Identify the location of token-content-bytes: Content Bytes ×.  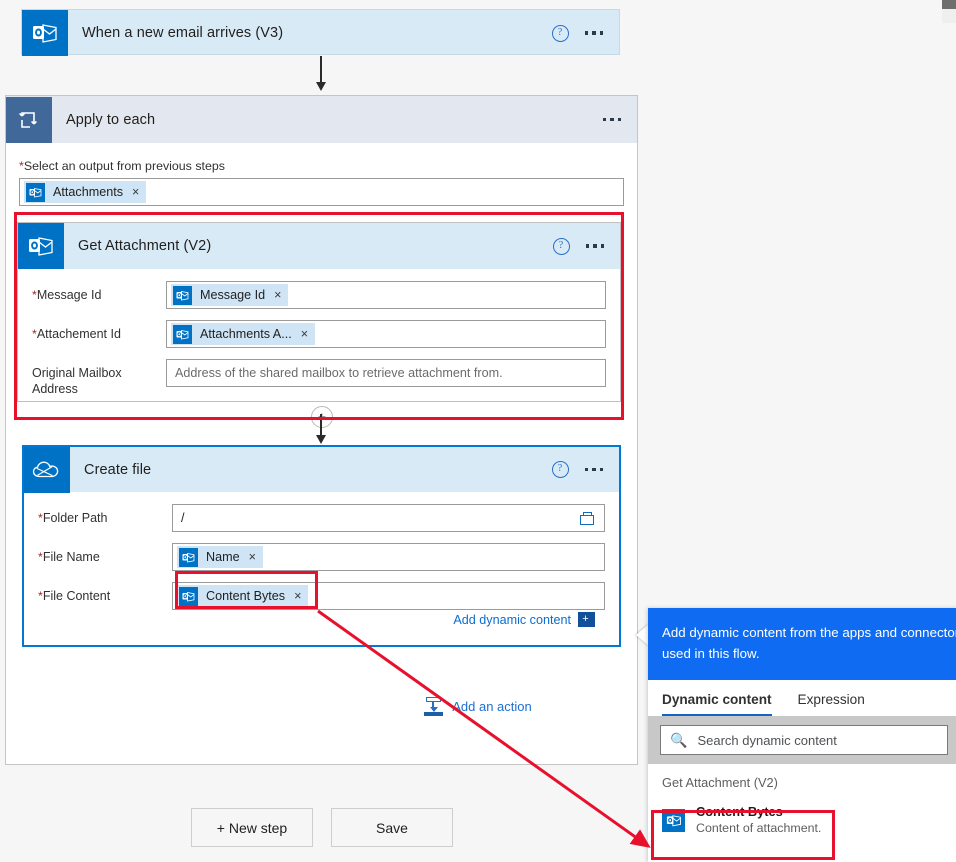
(243, 596).